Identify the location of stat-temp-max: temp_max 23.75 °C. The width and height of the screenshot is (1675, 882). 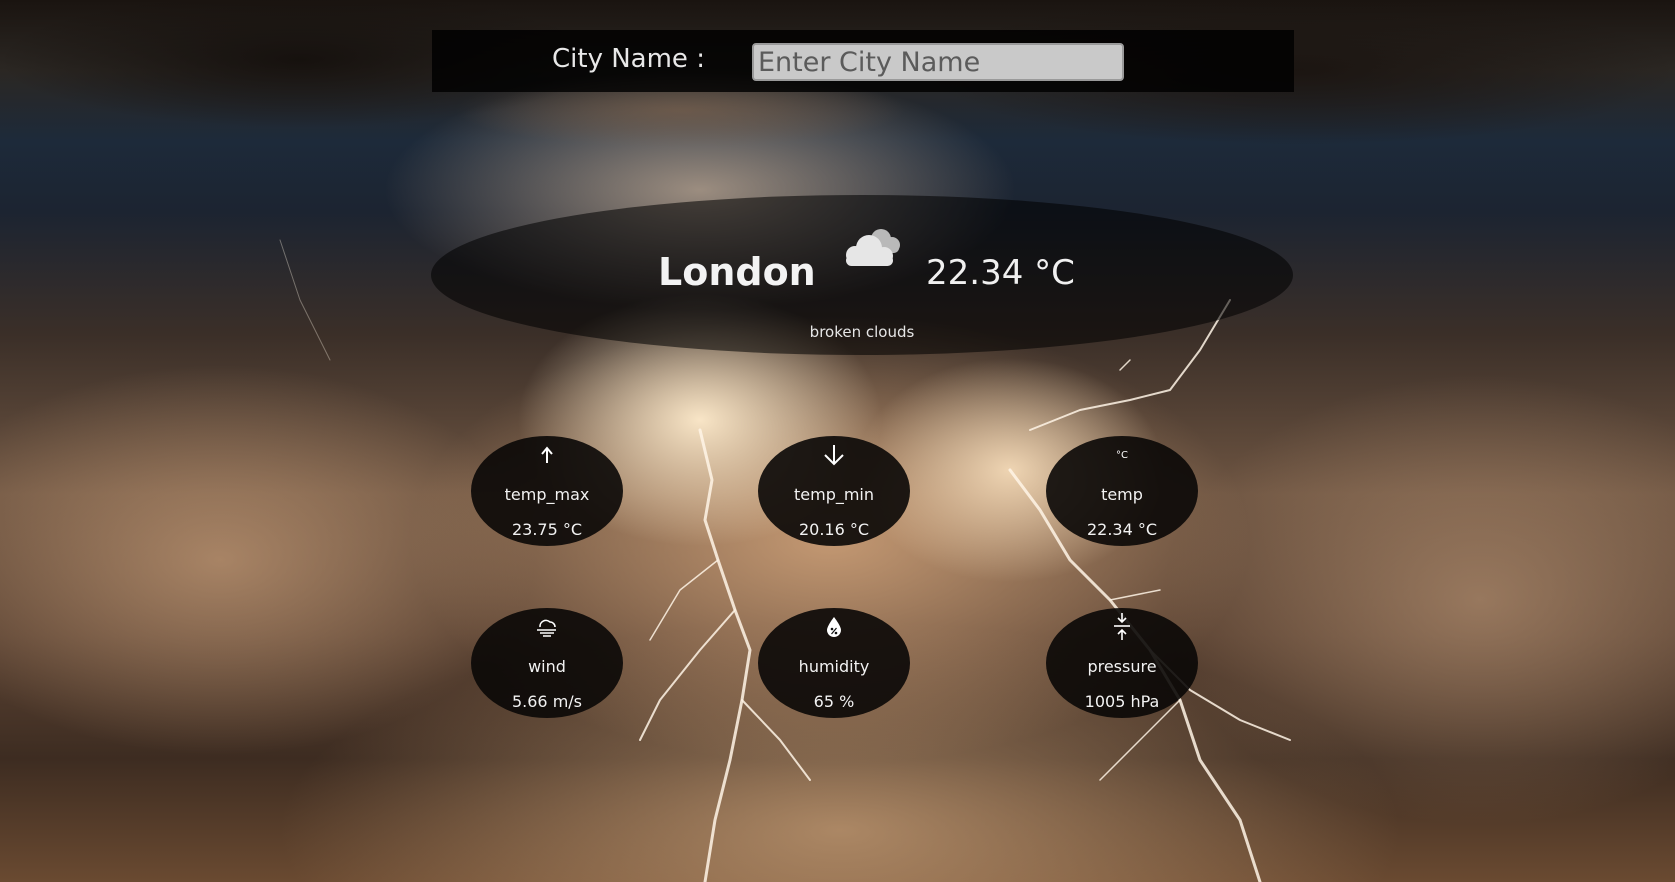
(547, 491).